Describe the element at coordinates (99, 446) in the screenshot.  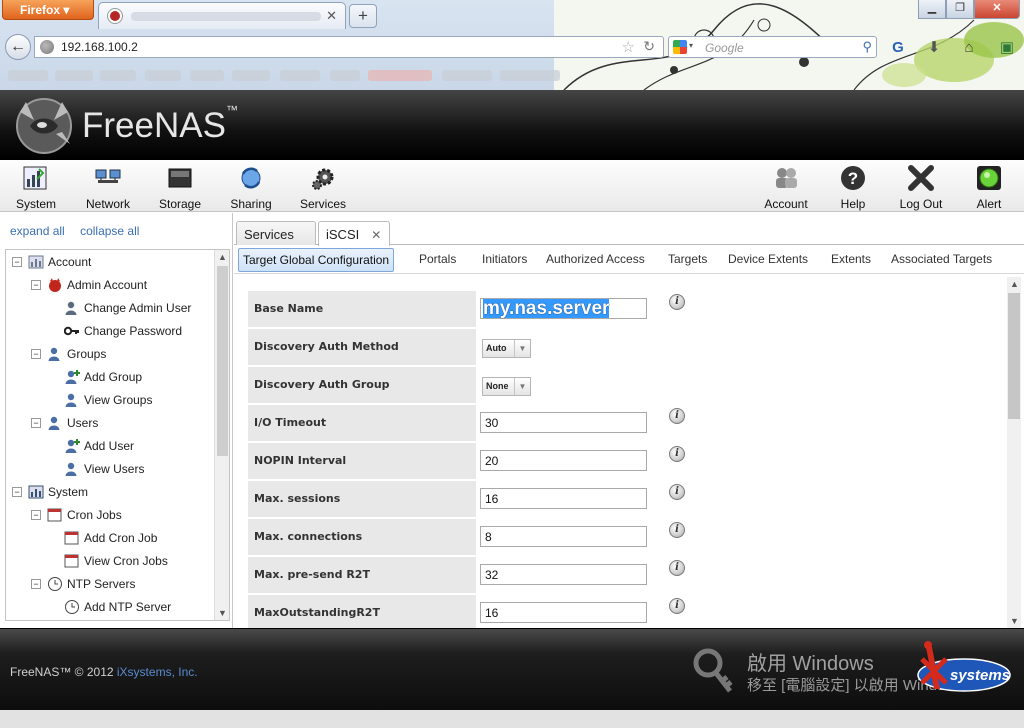
I see `tree-item: Add User` at that location.